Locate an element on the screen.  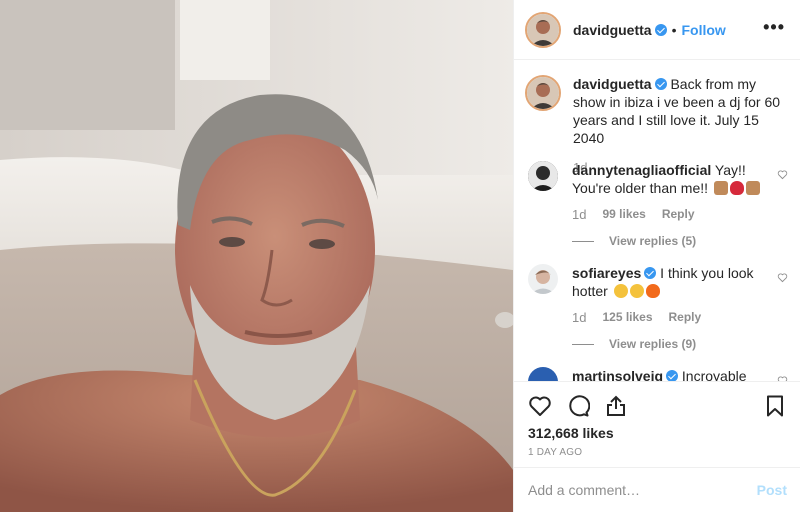
comment-likes: 99 likes is located at coordinates (623, 214).